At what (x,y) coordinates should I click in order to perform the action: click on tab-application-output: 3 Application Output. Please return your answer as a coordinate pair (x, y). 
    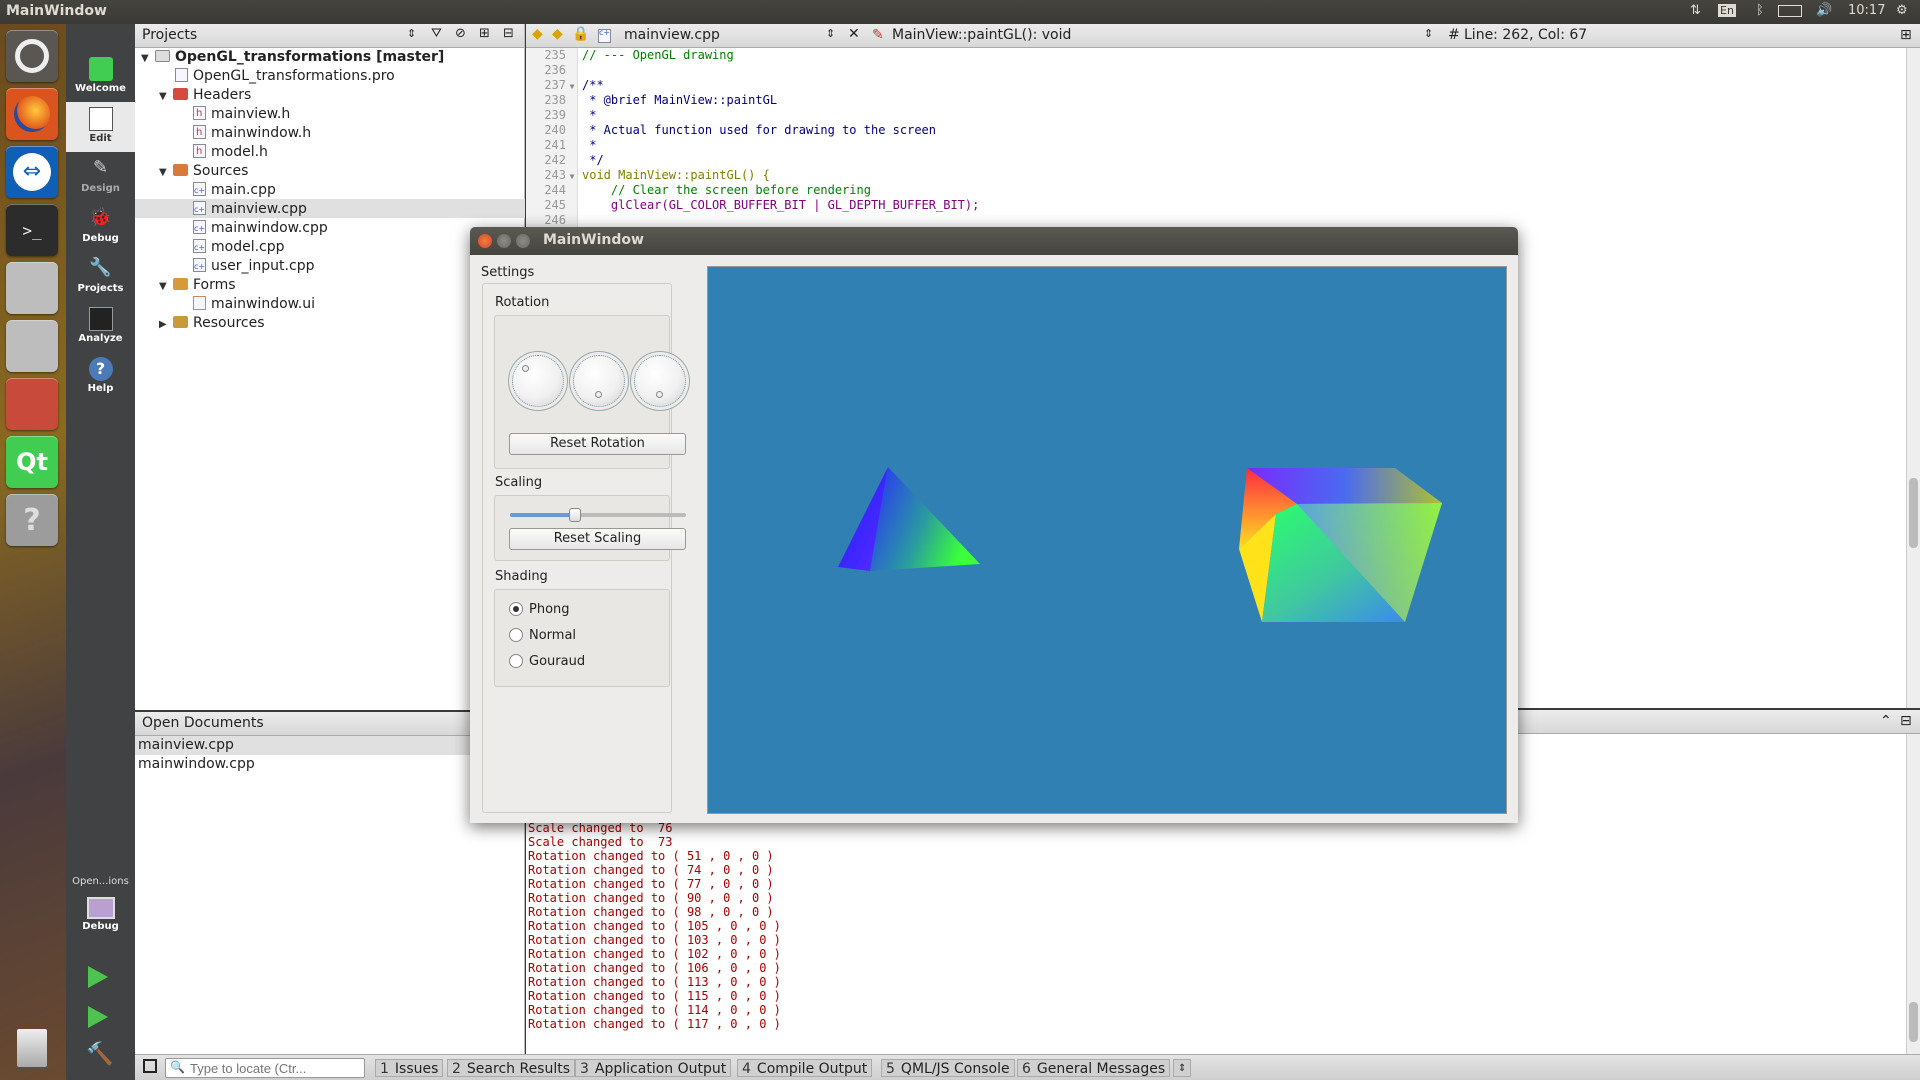
    Looking at the image, I should click on (653, 1068).